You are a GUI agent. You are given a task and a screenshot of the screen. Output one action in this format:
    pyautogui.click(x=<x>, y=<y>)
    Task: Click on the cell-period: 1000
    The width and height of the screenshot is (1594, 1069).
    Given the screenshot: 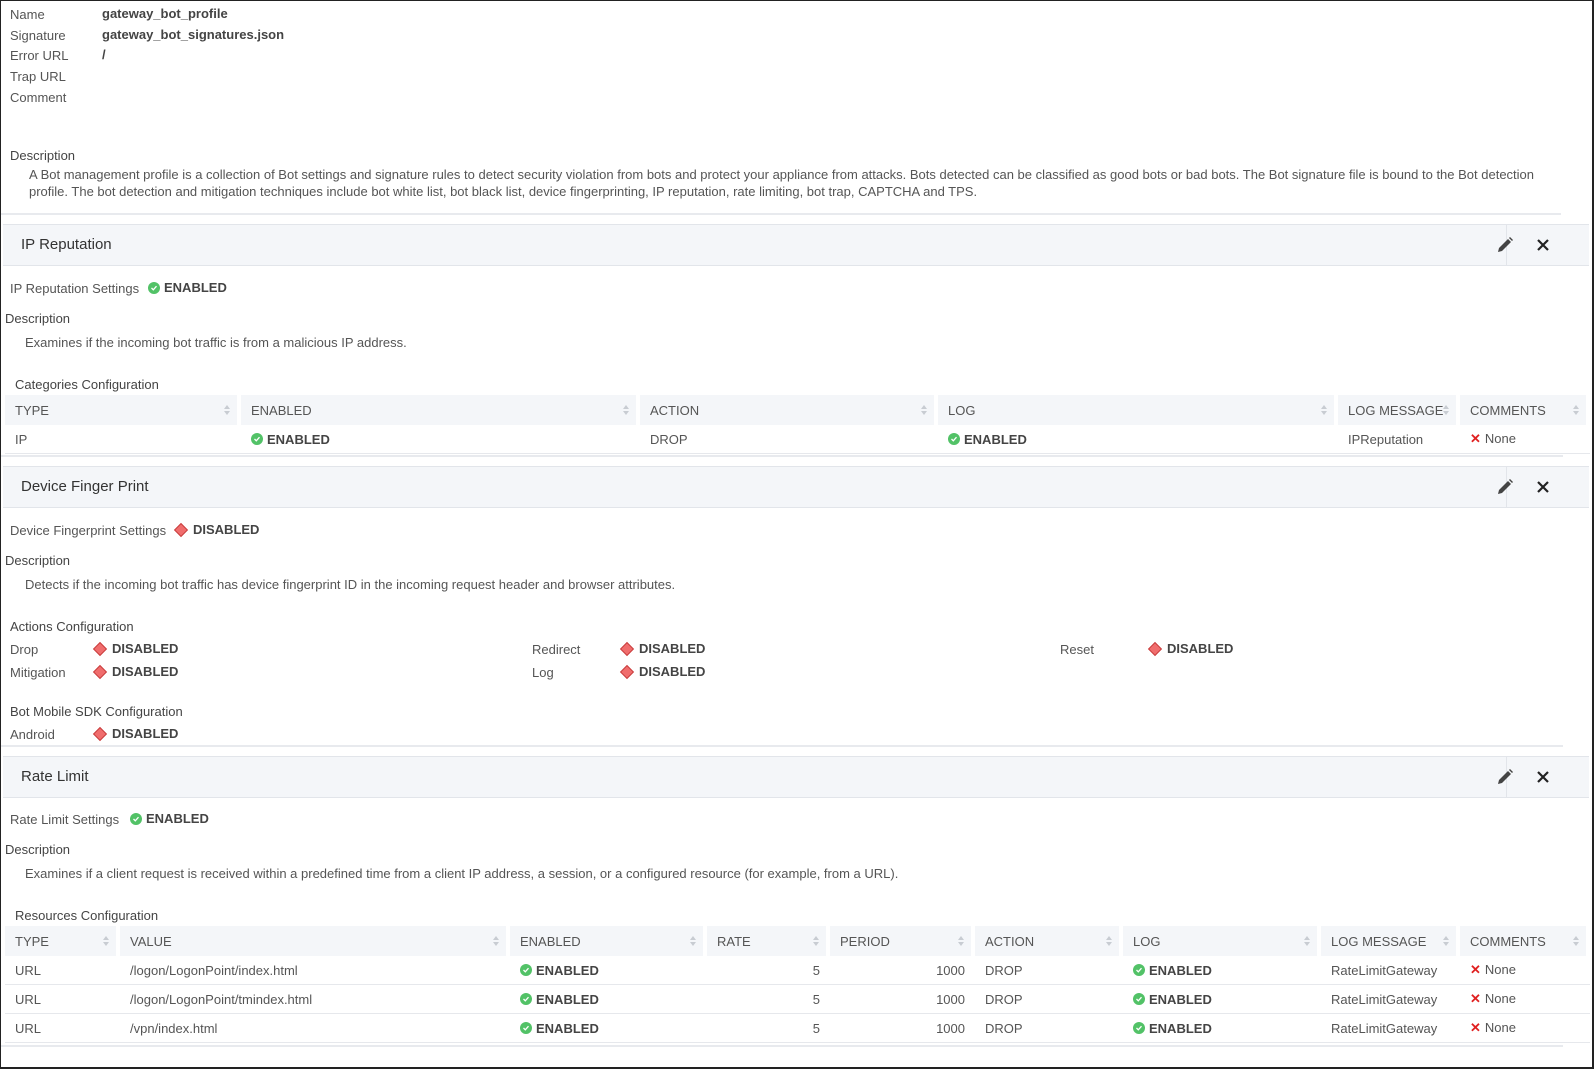 What is the action you would take?
    pyautogui.click(x=902, y=1028)
    